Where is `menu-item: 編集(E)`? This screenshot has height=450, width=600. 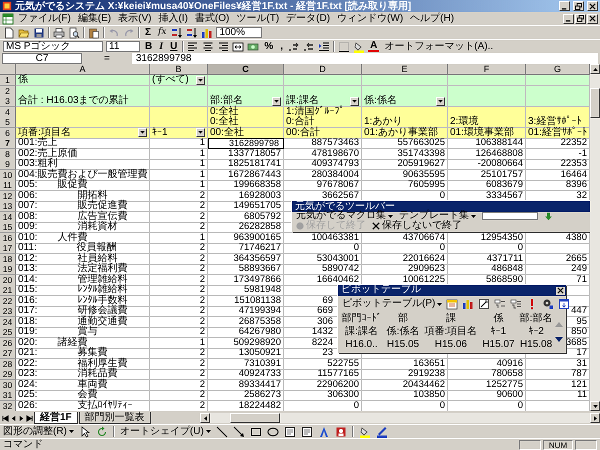 menu-item: 編集(E) is located at coordinates (94, 18).